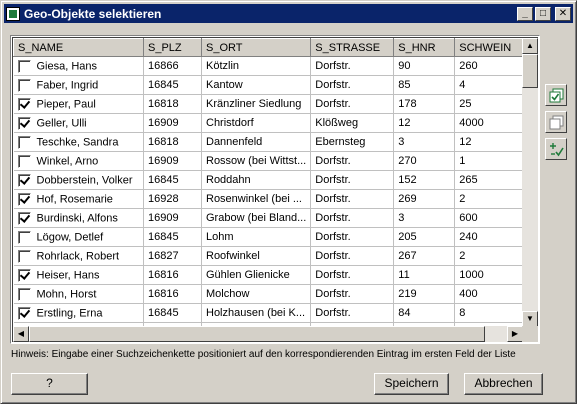 The width and height of the screenshot is (577, 404). What do you see at coordinates (530, 46) in the screenshot?
I see `scroll-up-button: ▲` at bounding box center [530, 46].